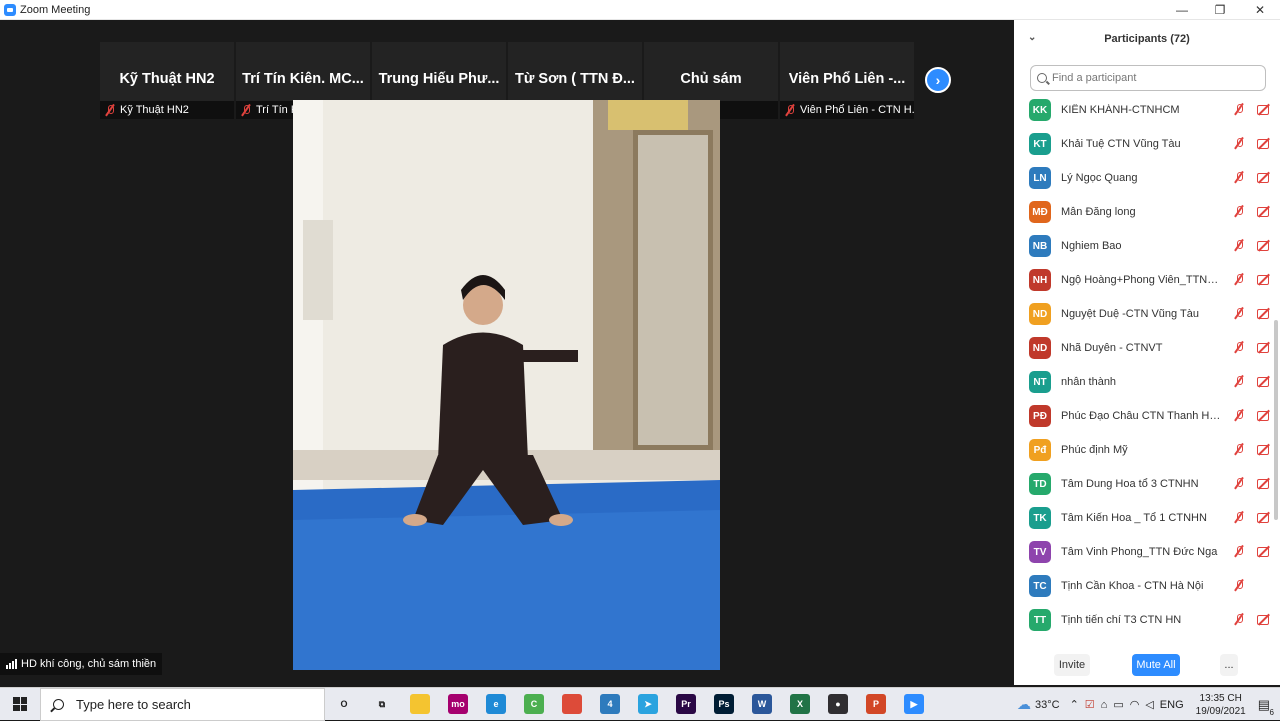 Image resolution: width=1280 pixels, height=721 pixels. What do you see at coordinates (1266, 707) in the screenshot?
I see `notification-icon: ▤ 6` at bounding box center [1266, 707].